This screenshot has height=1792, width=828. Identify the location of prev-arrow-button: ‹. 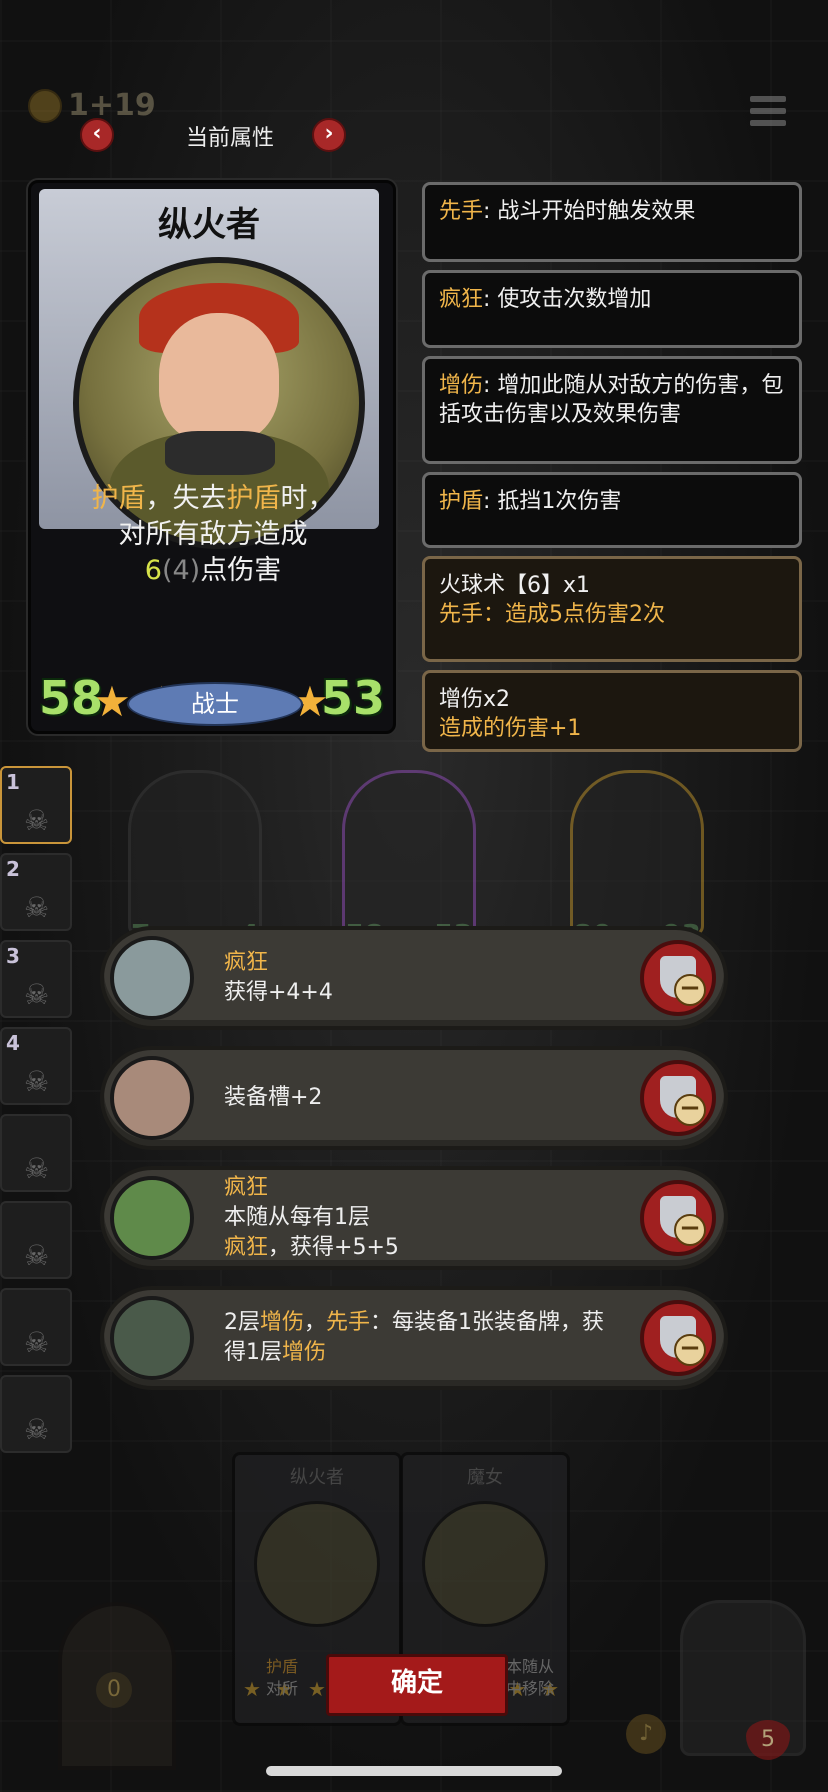
(97, 135).